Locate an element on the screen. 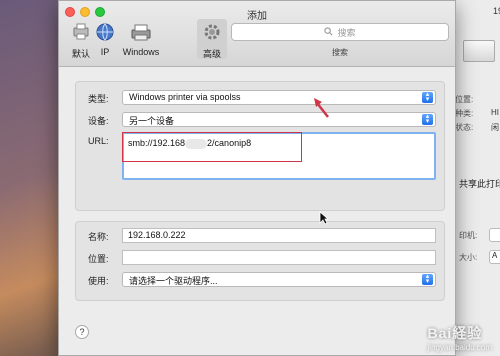 This screenshot has width=500, height=356. bg-size-label: 大小: is located at coordinates (468, 257).